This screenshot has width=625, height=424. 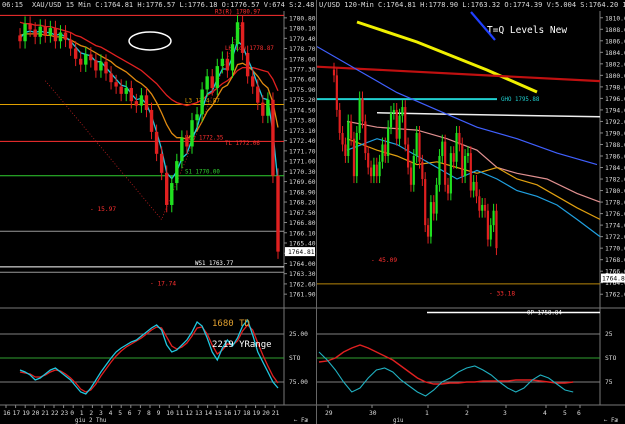 I want to click on left-price-tick-label: 1778.00, so click(x=302, y=59).